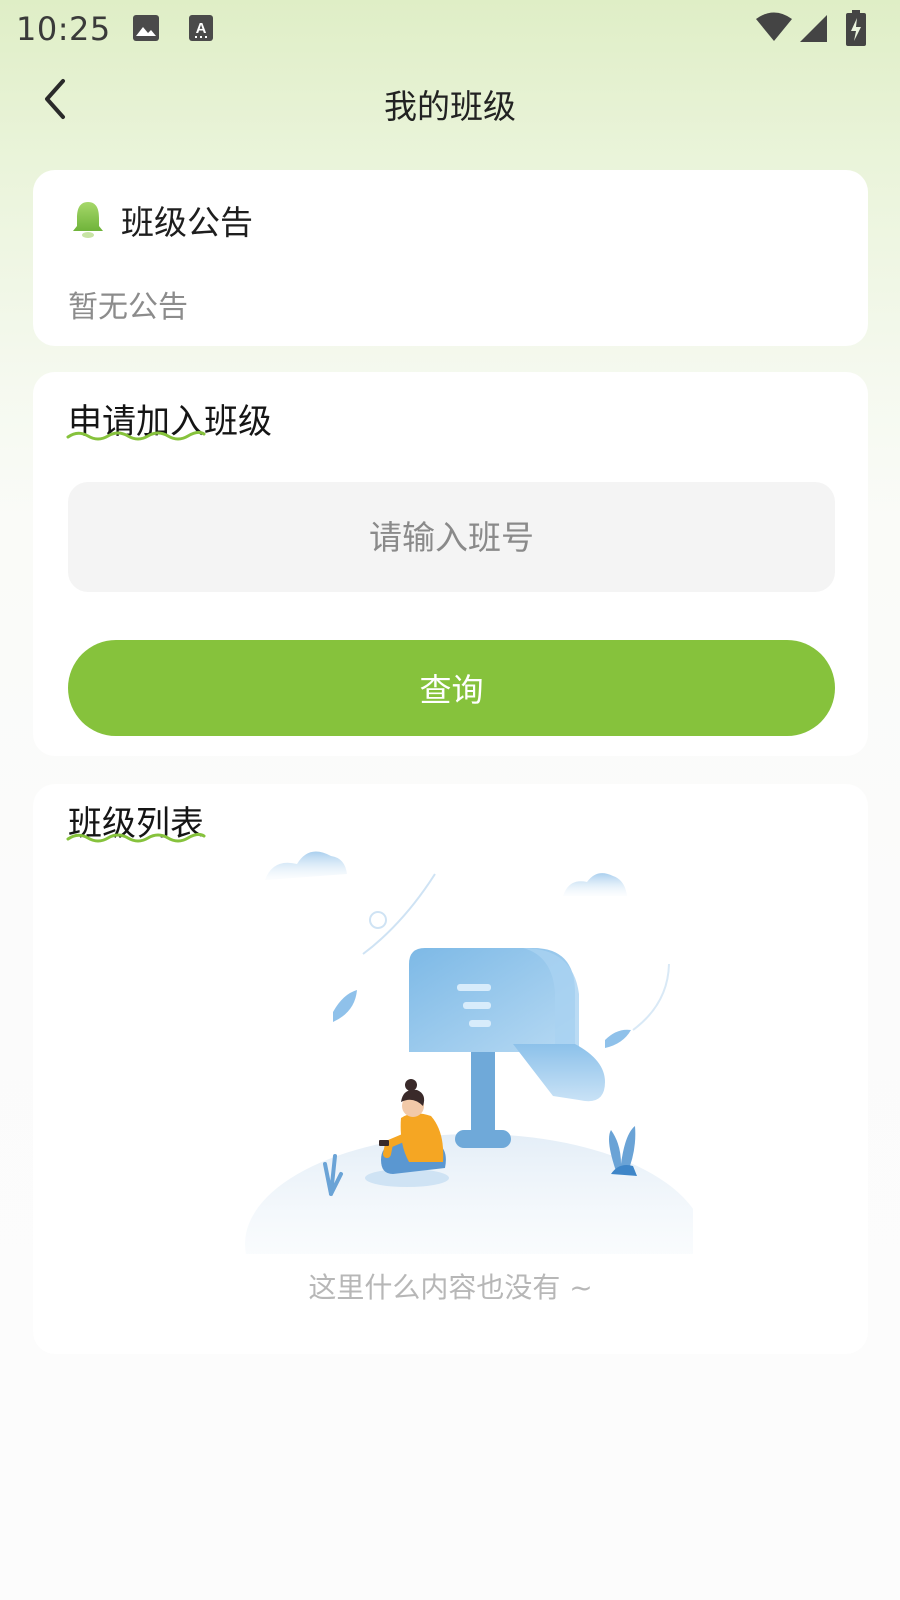 The height and width of the screenshot is (1600, 900). What do you see at coordinates (88, 220) in the screenshot?
I see `bell-icon` at bounding box center [88, 220].